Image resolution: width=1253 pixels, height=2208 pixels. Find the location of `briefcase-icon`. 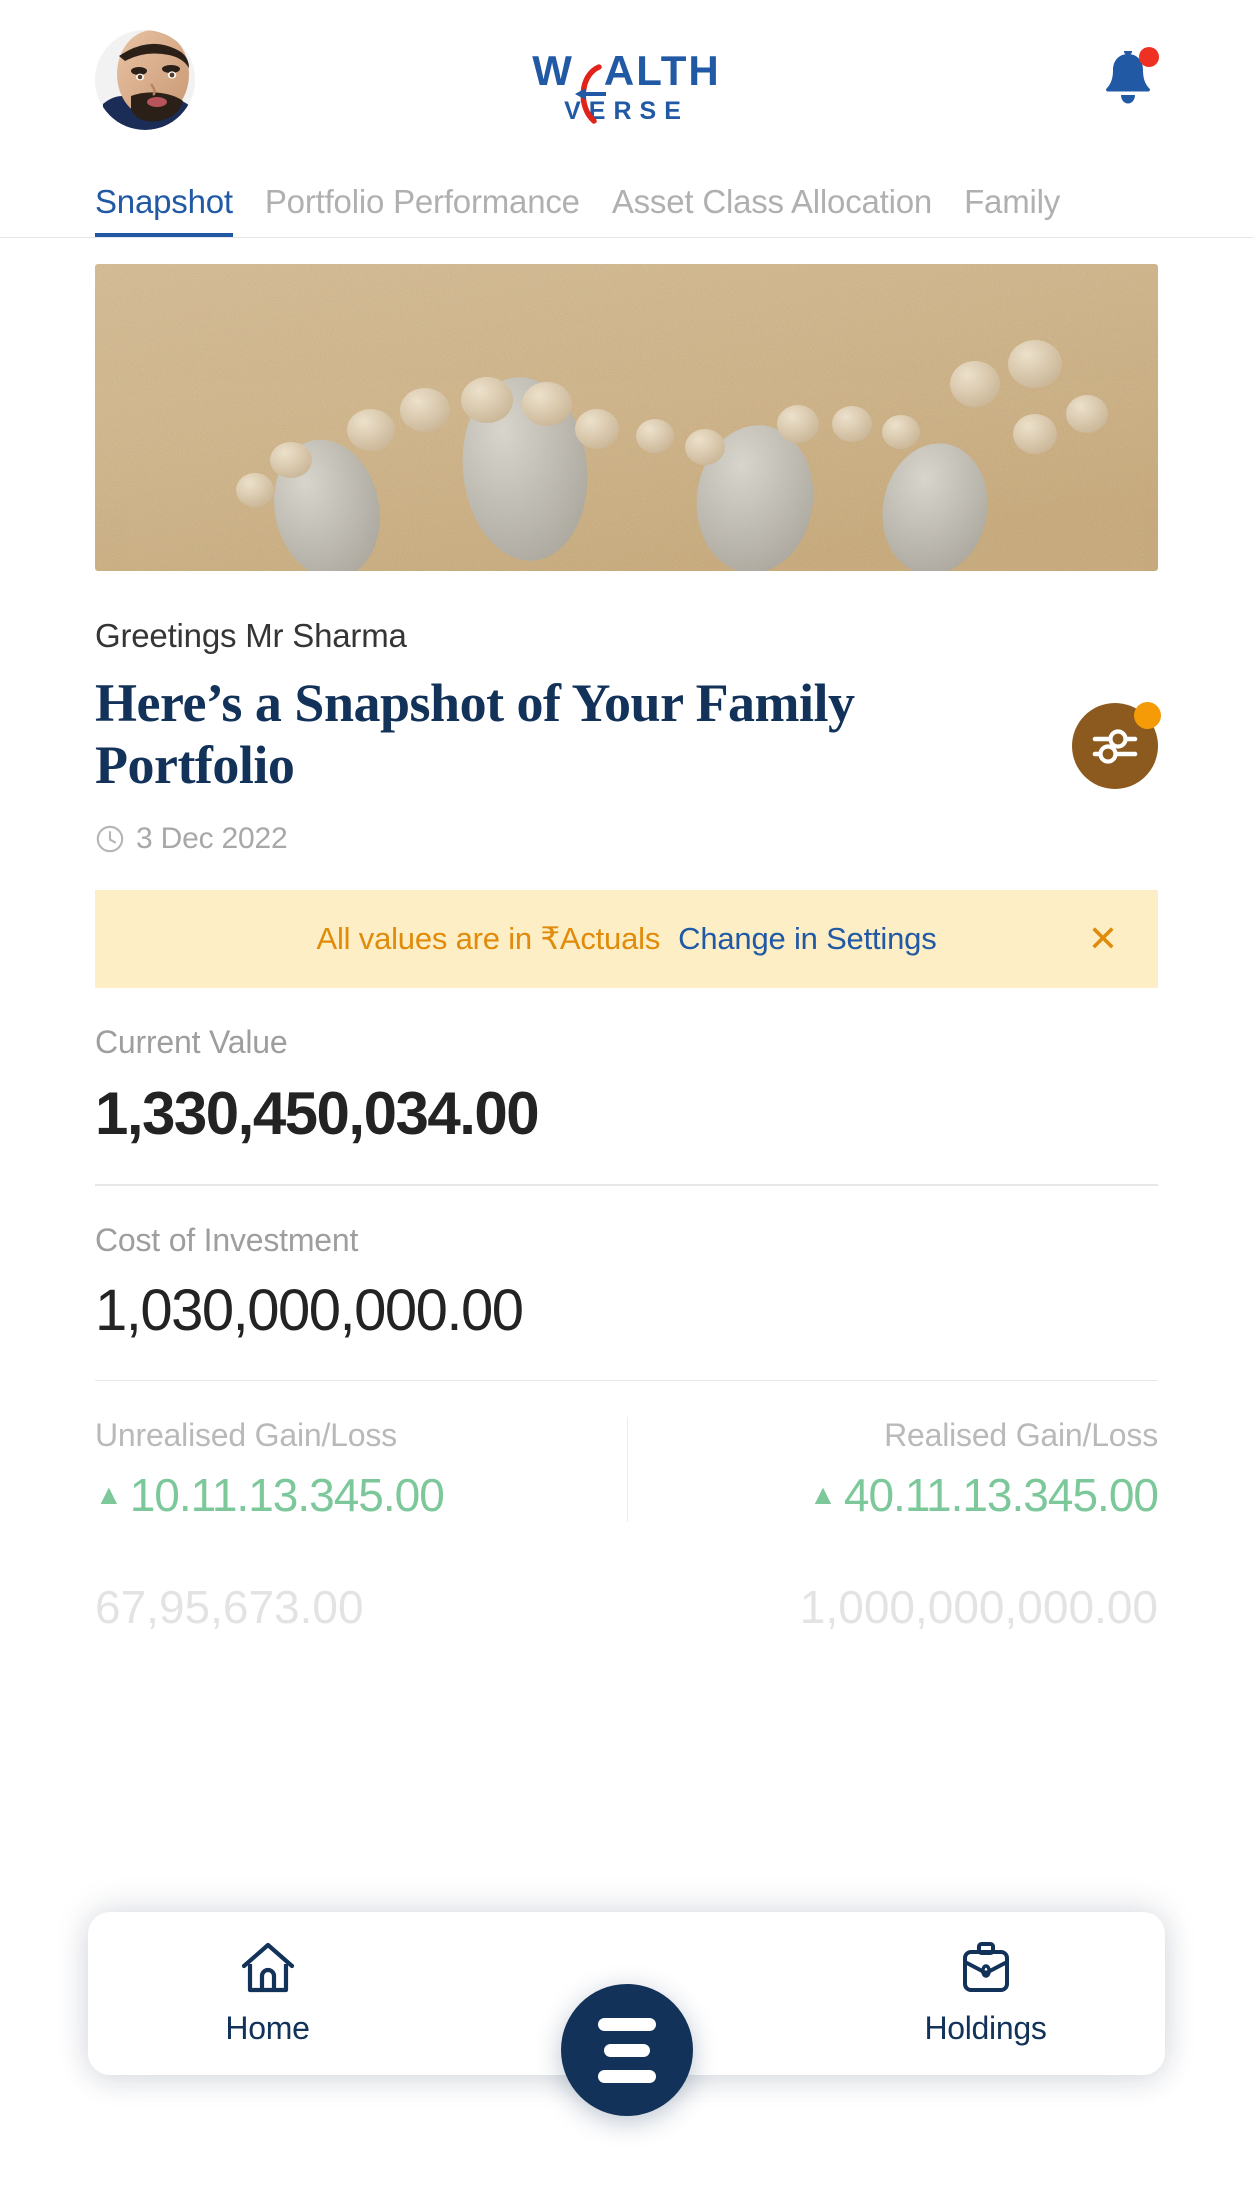

briefcase-icon is located at coordinates (985, 1967).